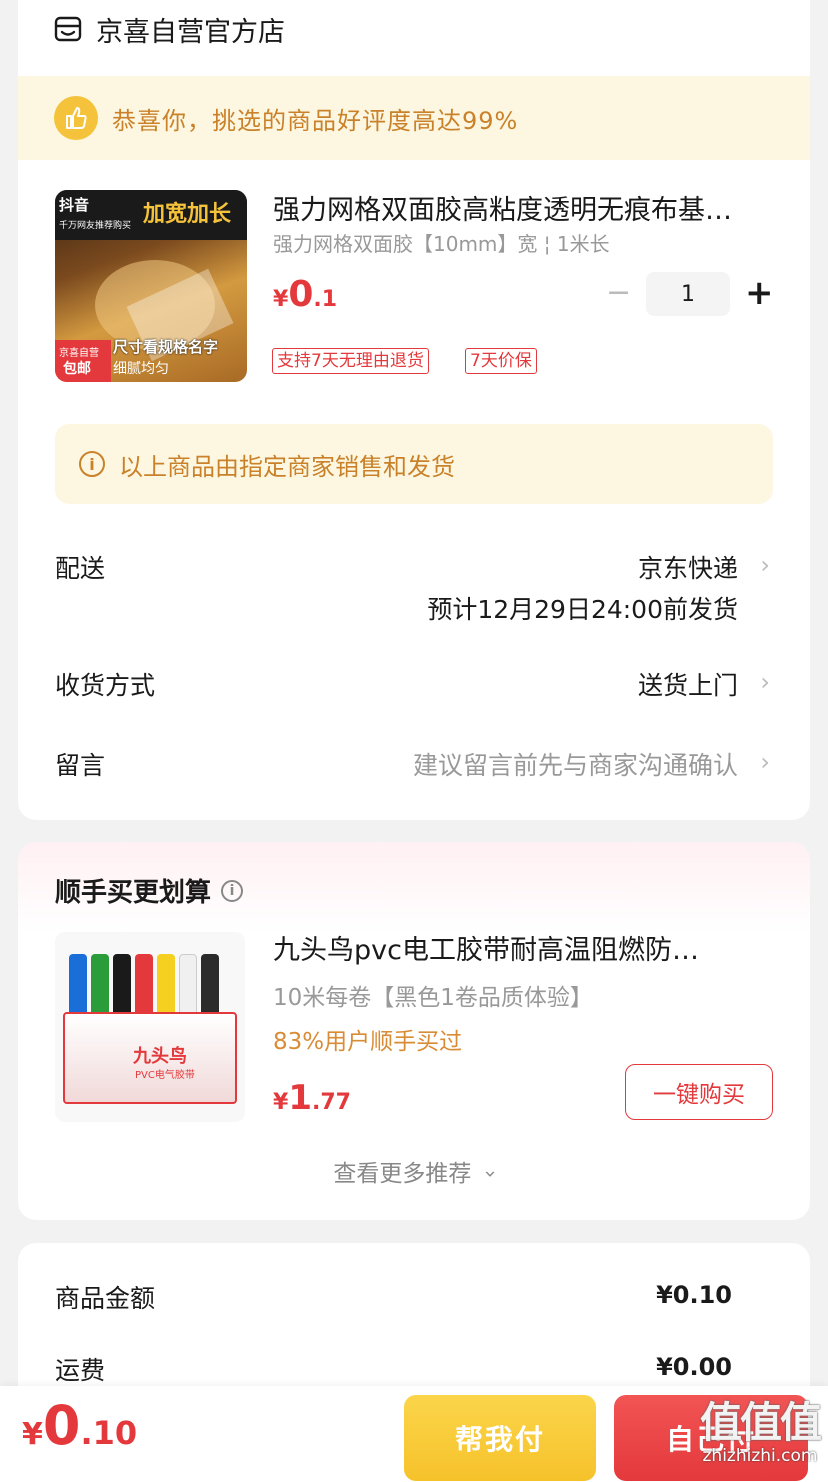 The height and width of the screenshot is (1482, 828). What do you see at coordinates (133, 893) in the screenshot?
I see `recommend-title: 顺手买更划算` at bounding box center [133, 893].